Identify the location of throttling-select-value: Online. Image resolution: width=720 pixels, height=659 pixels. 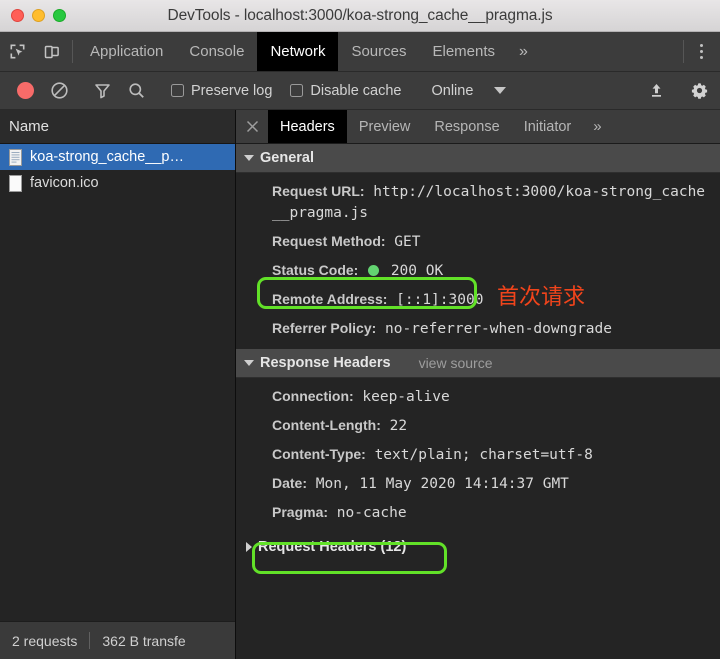
(451, 91).